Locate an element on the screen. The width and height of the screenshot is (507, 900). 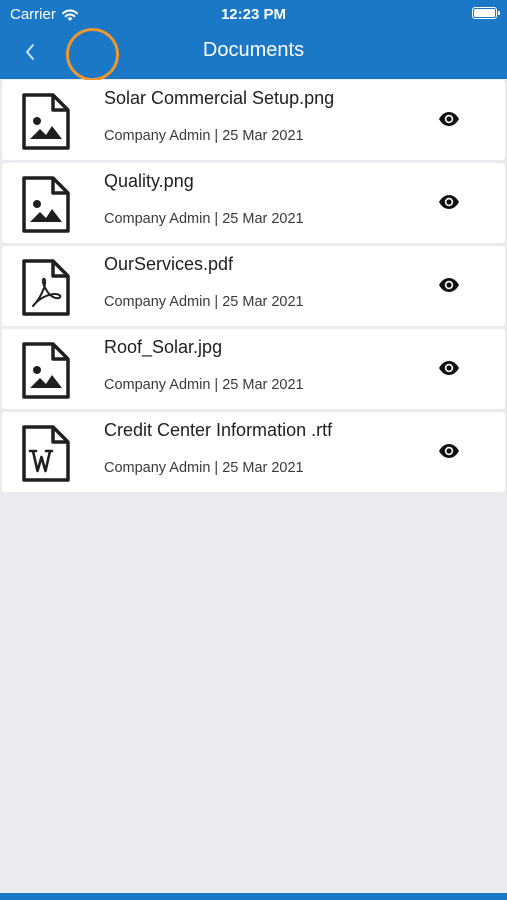
document-name: Solar Commercial Setup.png is located at coordinates (219, 98).